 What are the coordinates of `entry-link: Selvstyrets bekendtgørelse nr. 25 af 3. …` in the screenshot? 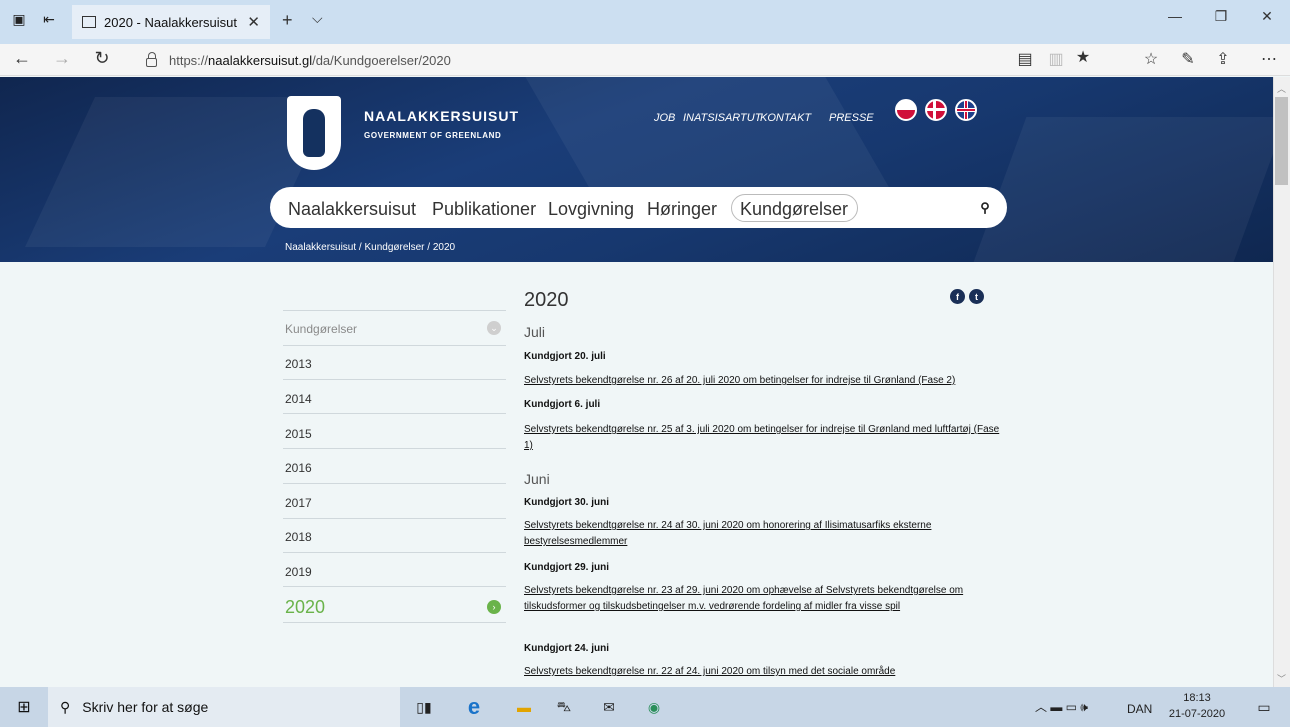 It's located at (764, 438).